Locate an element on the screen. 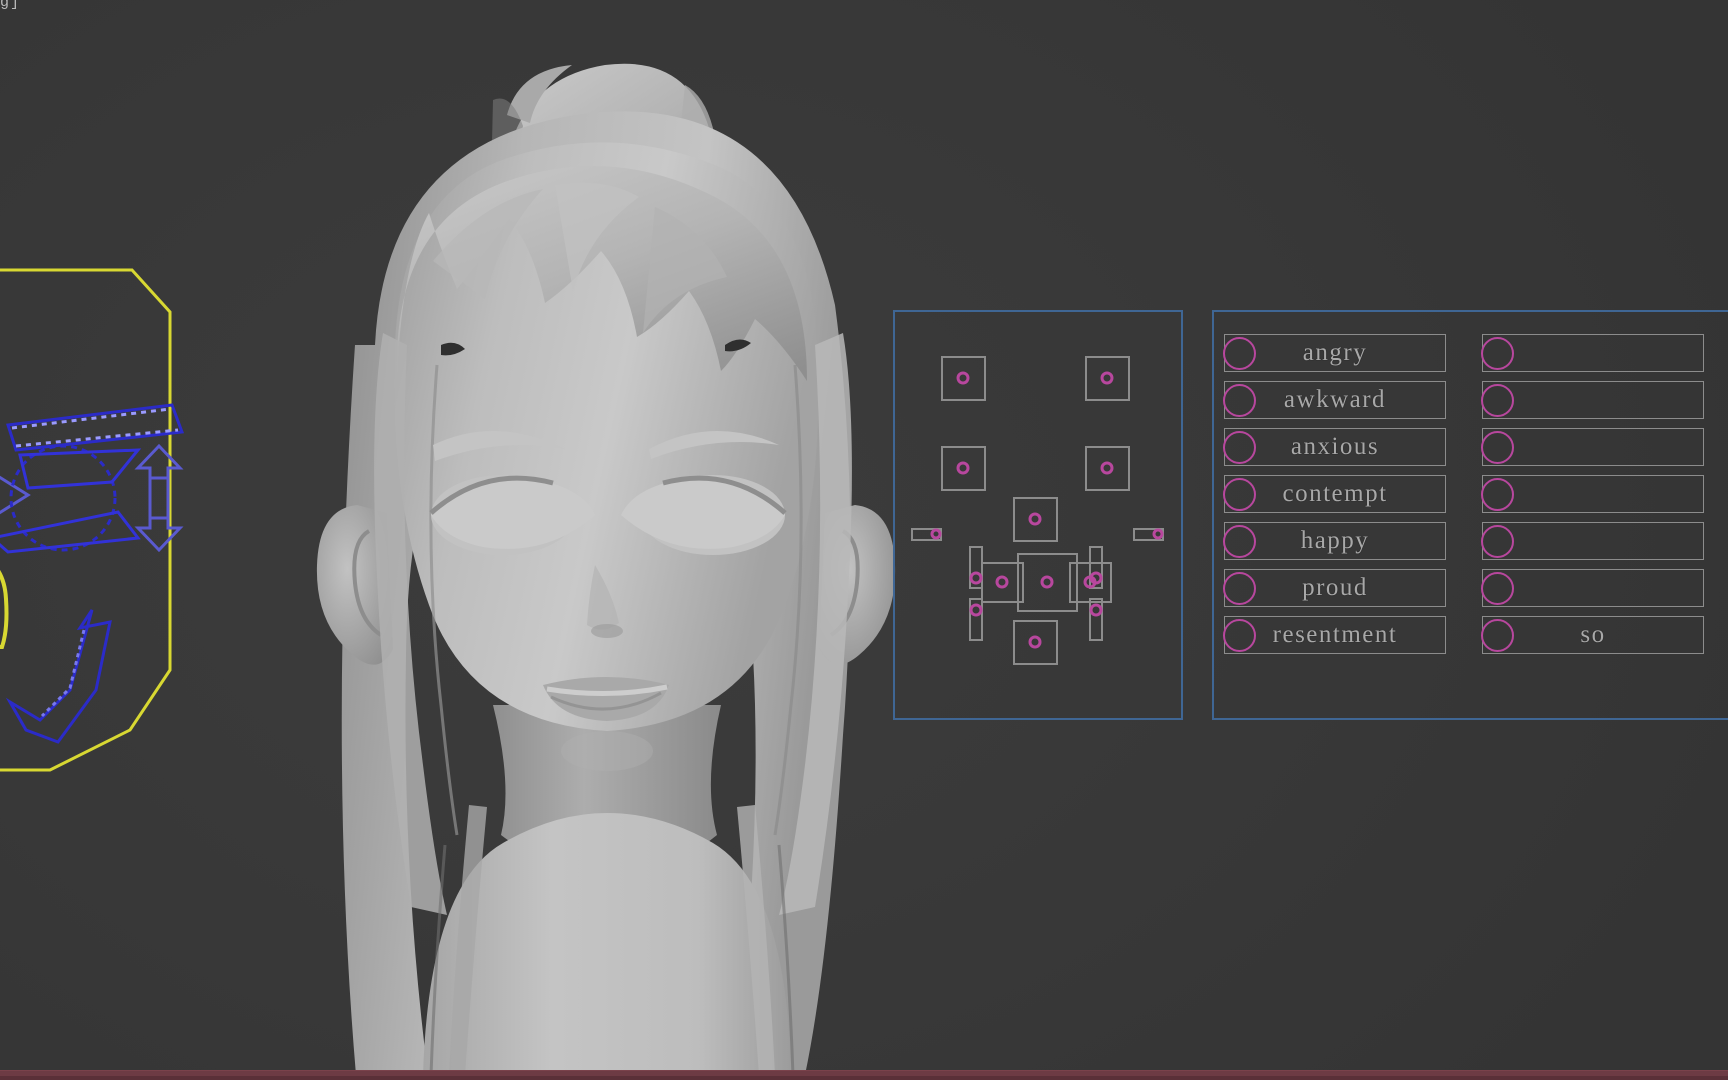 The height and width of the screenshot is (1080, 1728). emotion-label: happy is located at coordinates (1335, 540).